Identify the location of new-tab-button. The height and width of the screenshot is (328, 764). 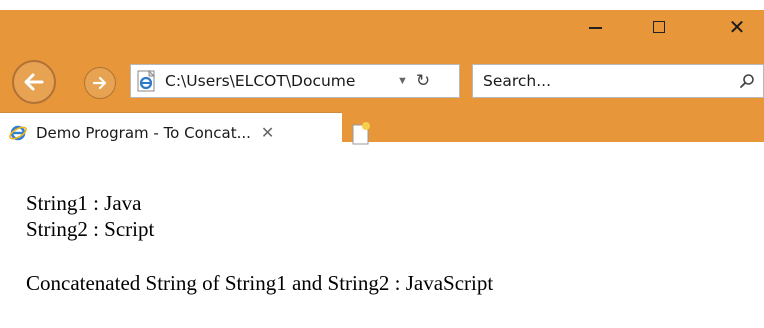
(361, 133).